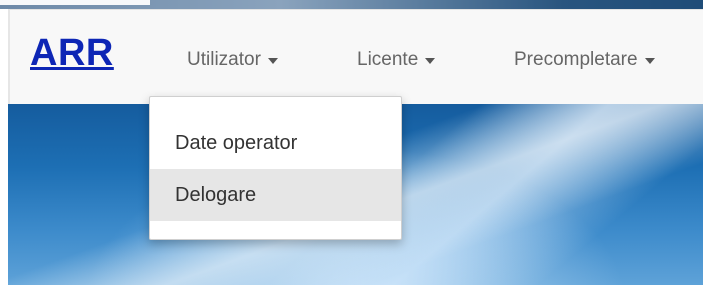  I want to click on nav-item-label: Precompletare, so click(576, 59).